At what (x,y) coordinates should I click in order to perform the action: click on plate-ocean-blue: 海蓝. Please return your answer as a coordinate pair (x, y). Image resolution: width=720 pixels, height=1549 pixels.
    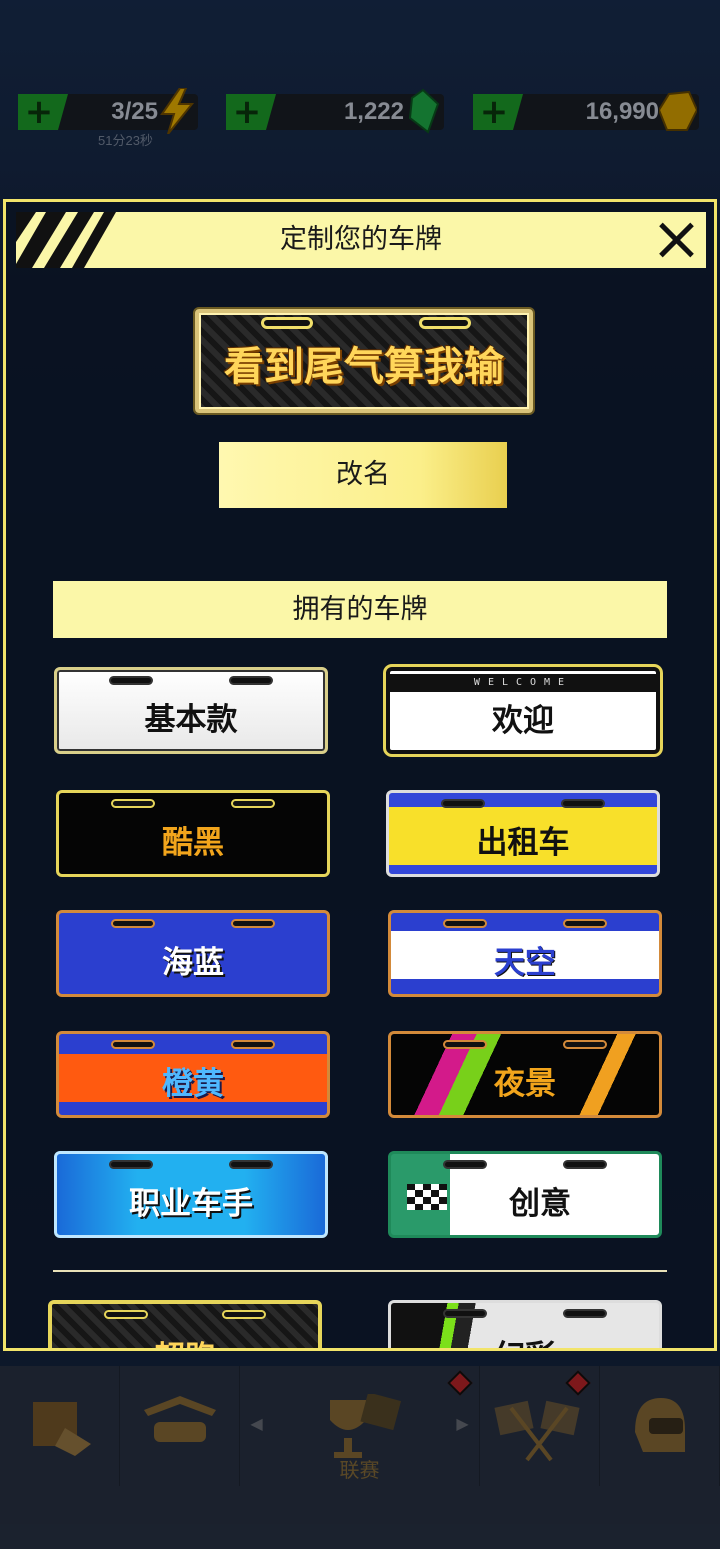
    Looking at the image, I should click on (193, 953).